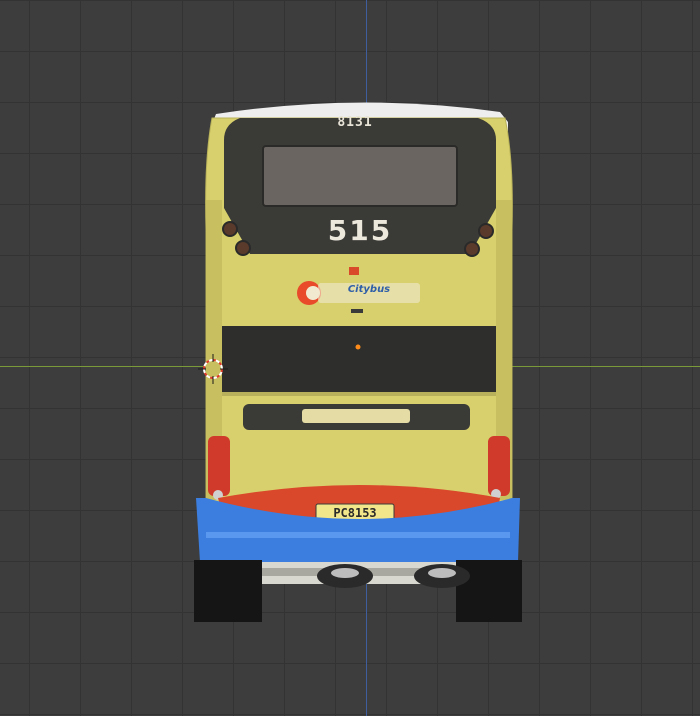 The width and height of the screenshot is (700, 716). Describe the element at coordinates (486, 231) in the screenshot. I see `upper-right-lamp` at that location.